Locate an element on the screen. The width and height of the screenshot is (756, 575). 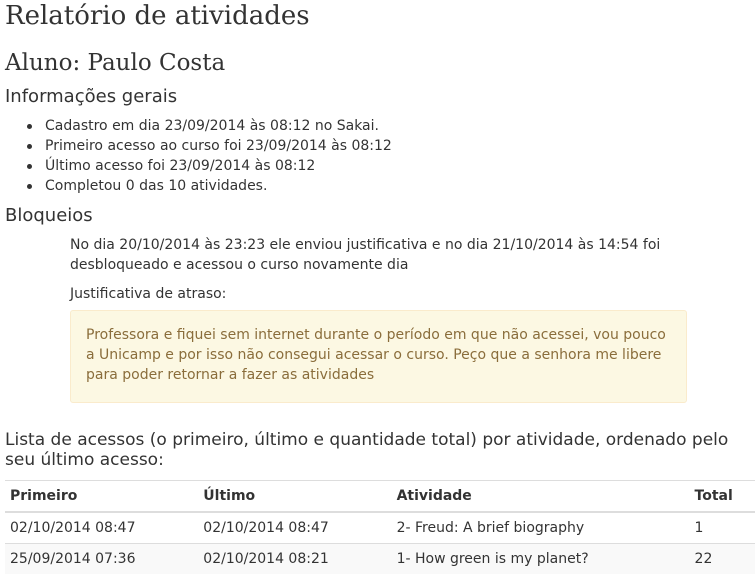
activity-cell: 1- How green is my planet? is located at coordinates (540, 558).